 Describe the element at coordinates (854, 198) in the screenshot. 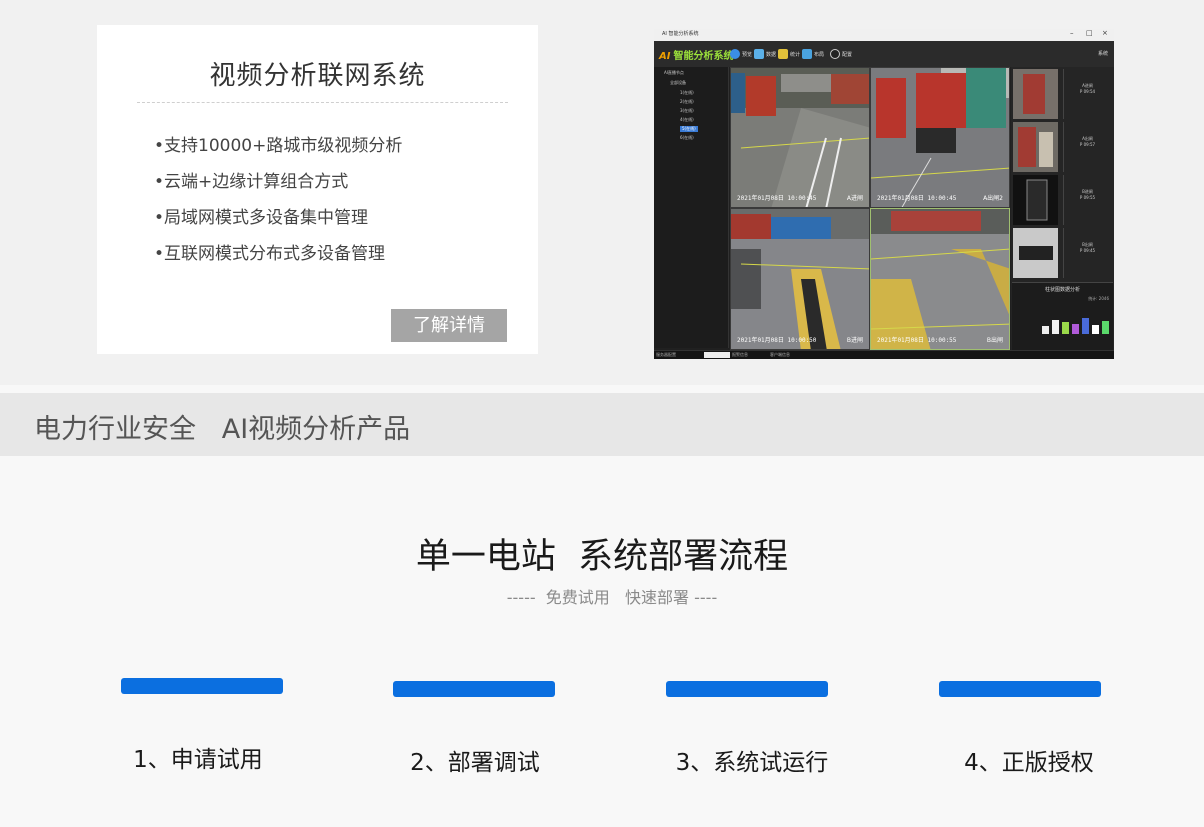

I see `camera-label: A进闸` at that location.